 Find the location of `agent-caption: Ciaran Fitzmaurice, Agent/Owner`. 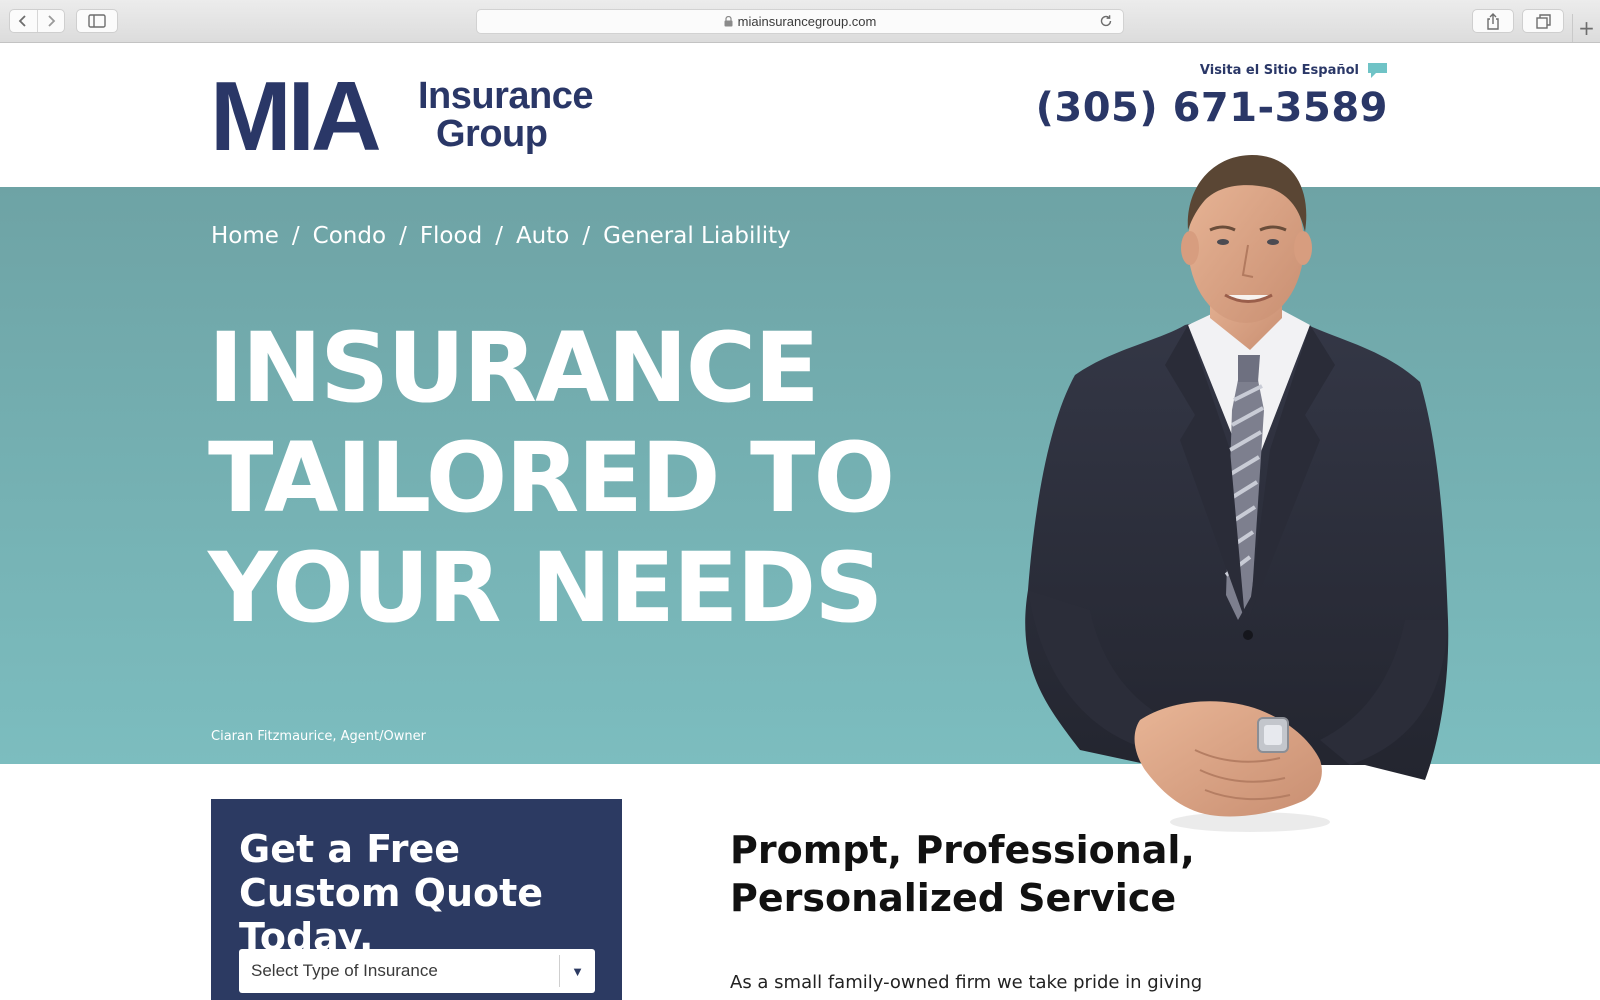

agent-caption: Ciaran Fitzmaurice, Agent/Owner is located at coordinates (318, 736).